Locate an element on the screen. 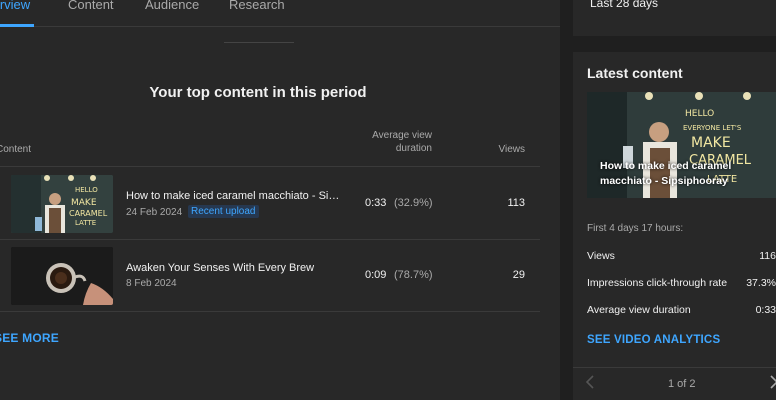 This screenshot has height=400, width=776. svg-text: EVERYONE LET'S is located at coordinates (712, 128).